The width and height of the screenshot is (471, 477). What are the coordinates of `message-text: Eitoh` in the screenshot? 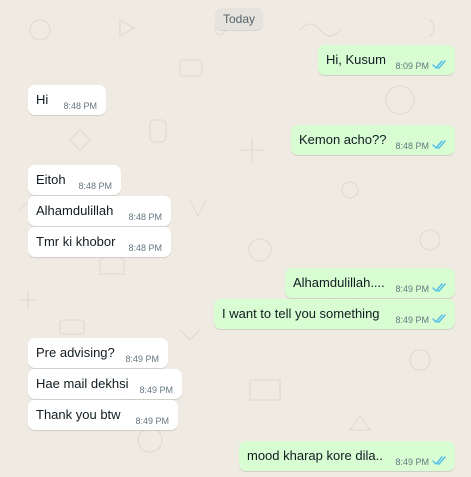 It's located at (51, 179).